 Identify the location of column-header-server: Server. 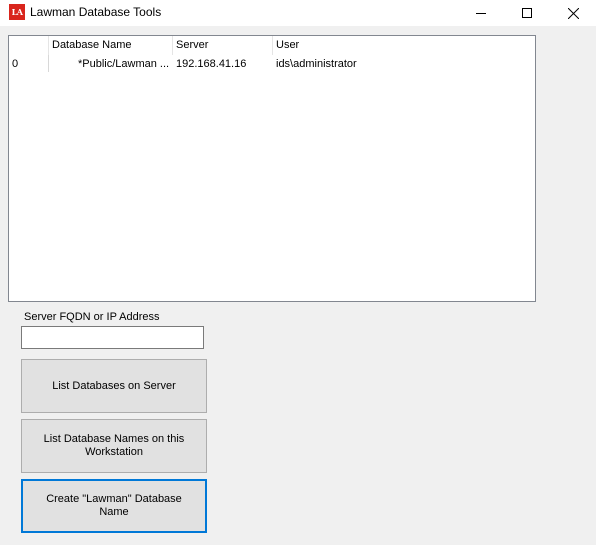
(223, 45).